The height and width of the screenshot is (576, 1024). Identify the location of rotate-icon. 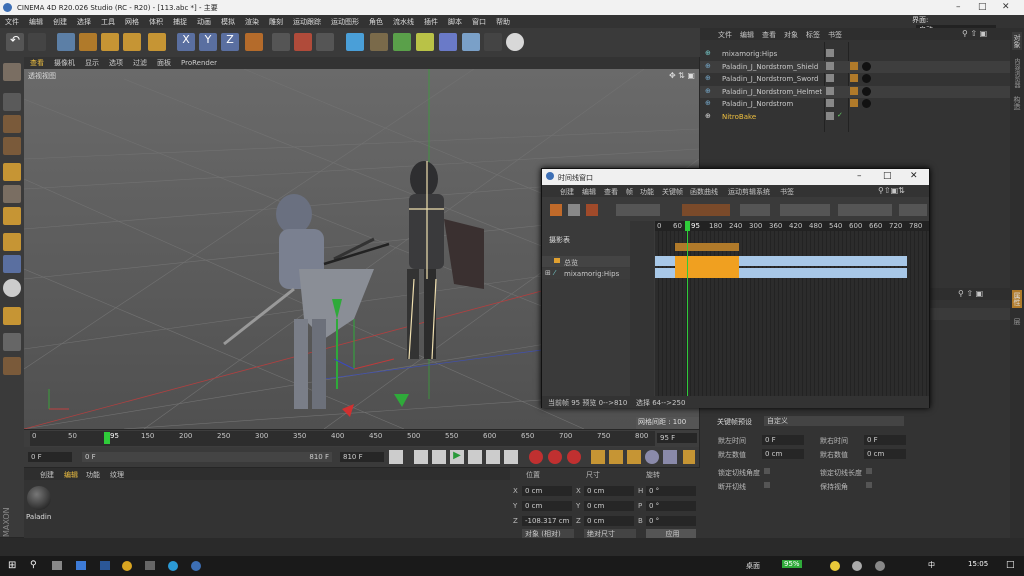
(132, 42).